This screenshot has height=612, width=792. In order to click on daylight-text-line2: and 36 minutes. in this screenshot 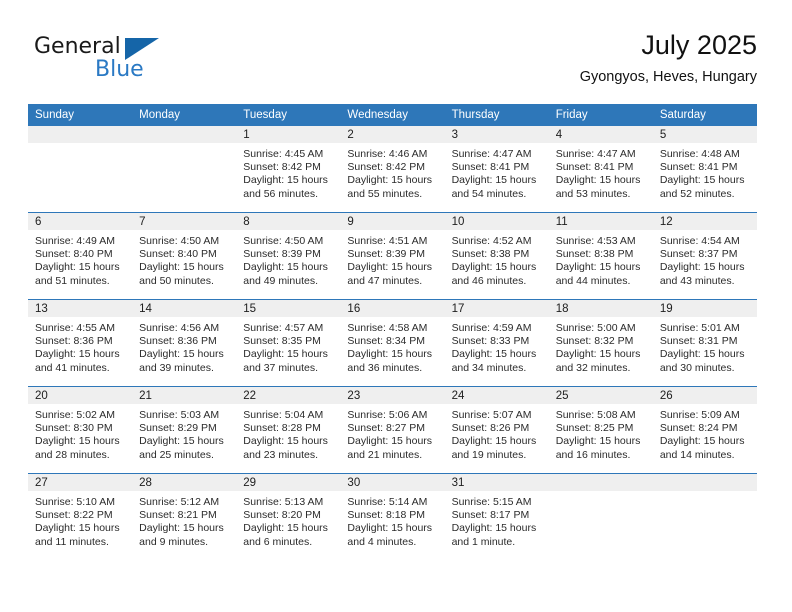, I will do `click(385, 367)`.